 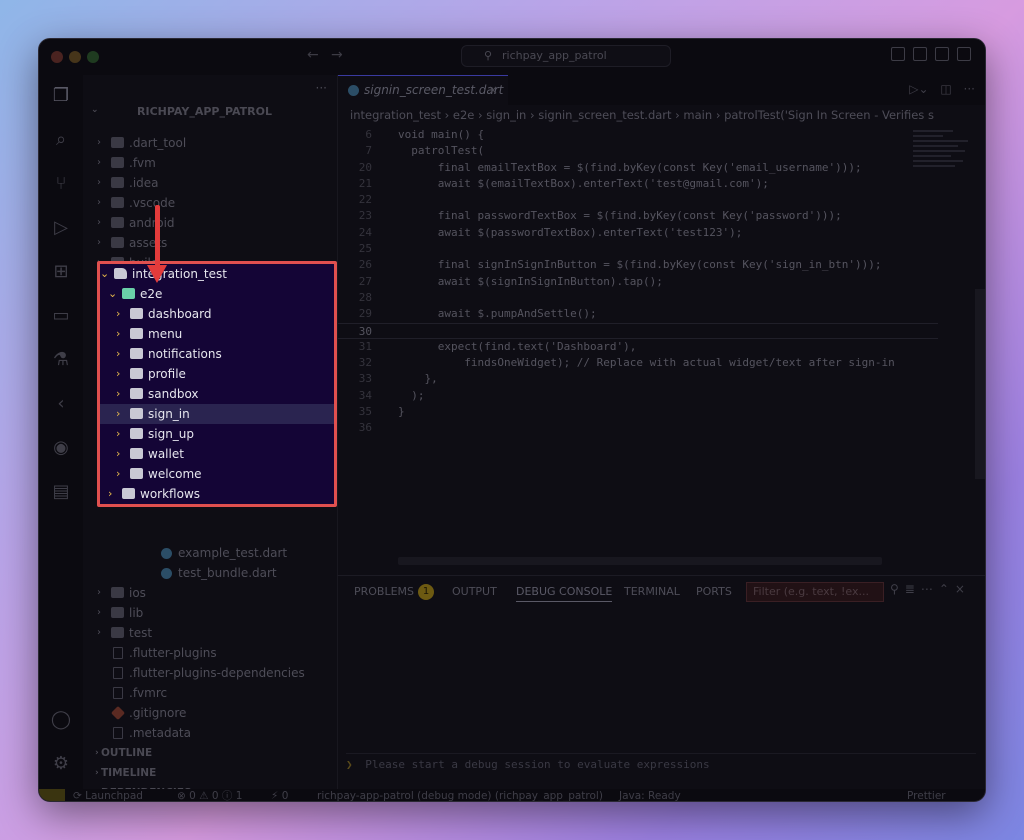 I want to click on tree-item-folder: › welcome, so click(x=217, y=474).